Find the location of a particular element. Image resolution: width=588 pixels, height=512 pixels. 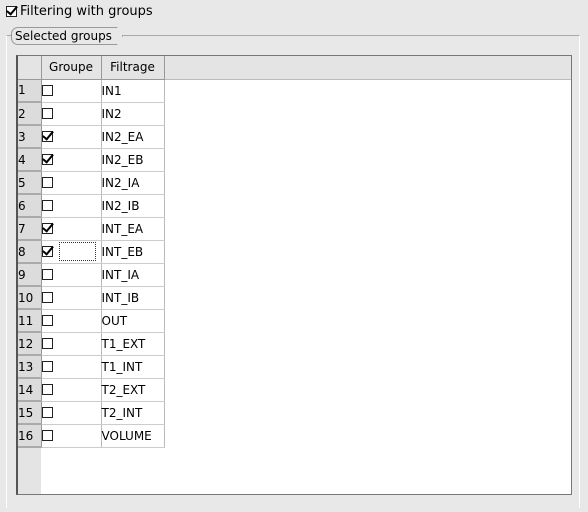

filtrage-cell: IN2 is located at coordinates (133, 114).